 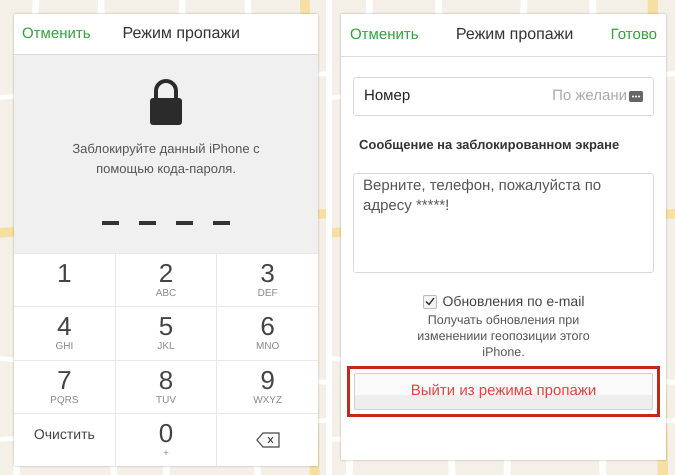 I want to click on padlock-icon, so click(x=166, y=102).